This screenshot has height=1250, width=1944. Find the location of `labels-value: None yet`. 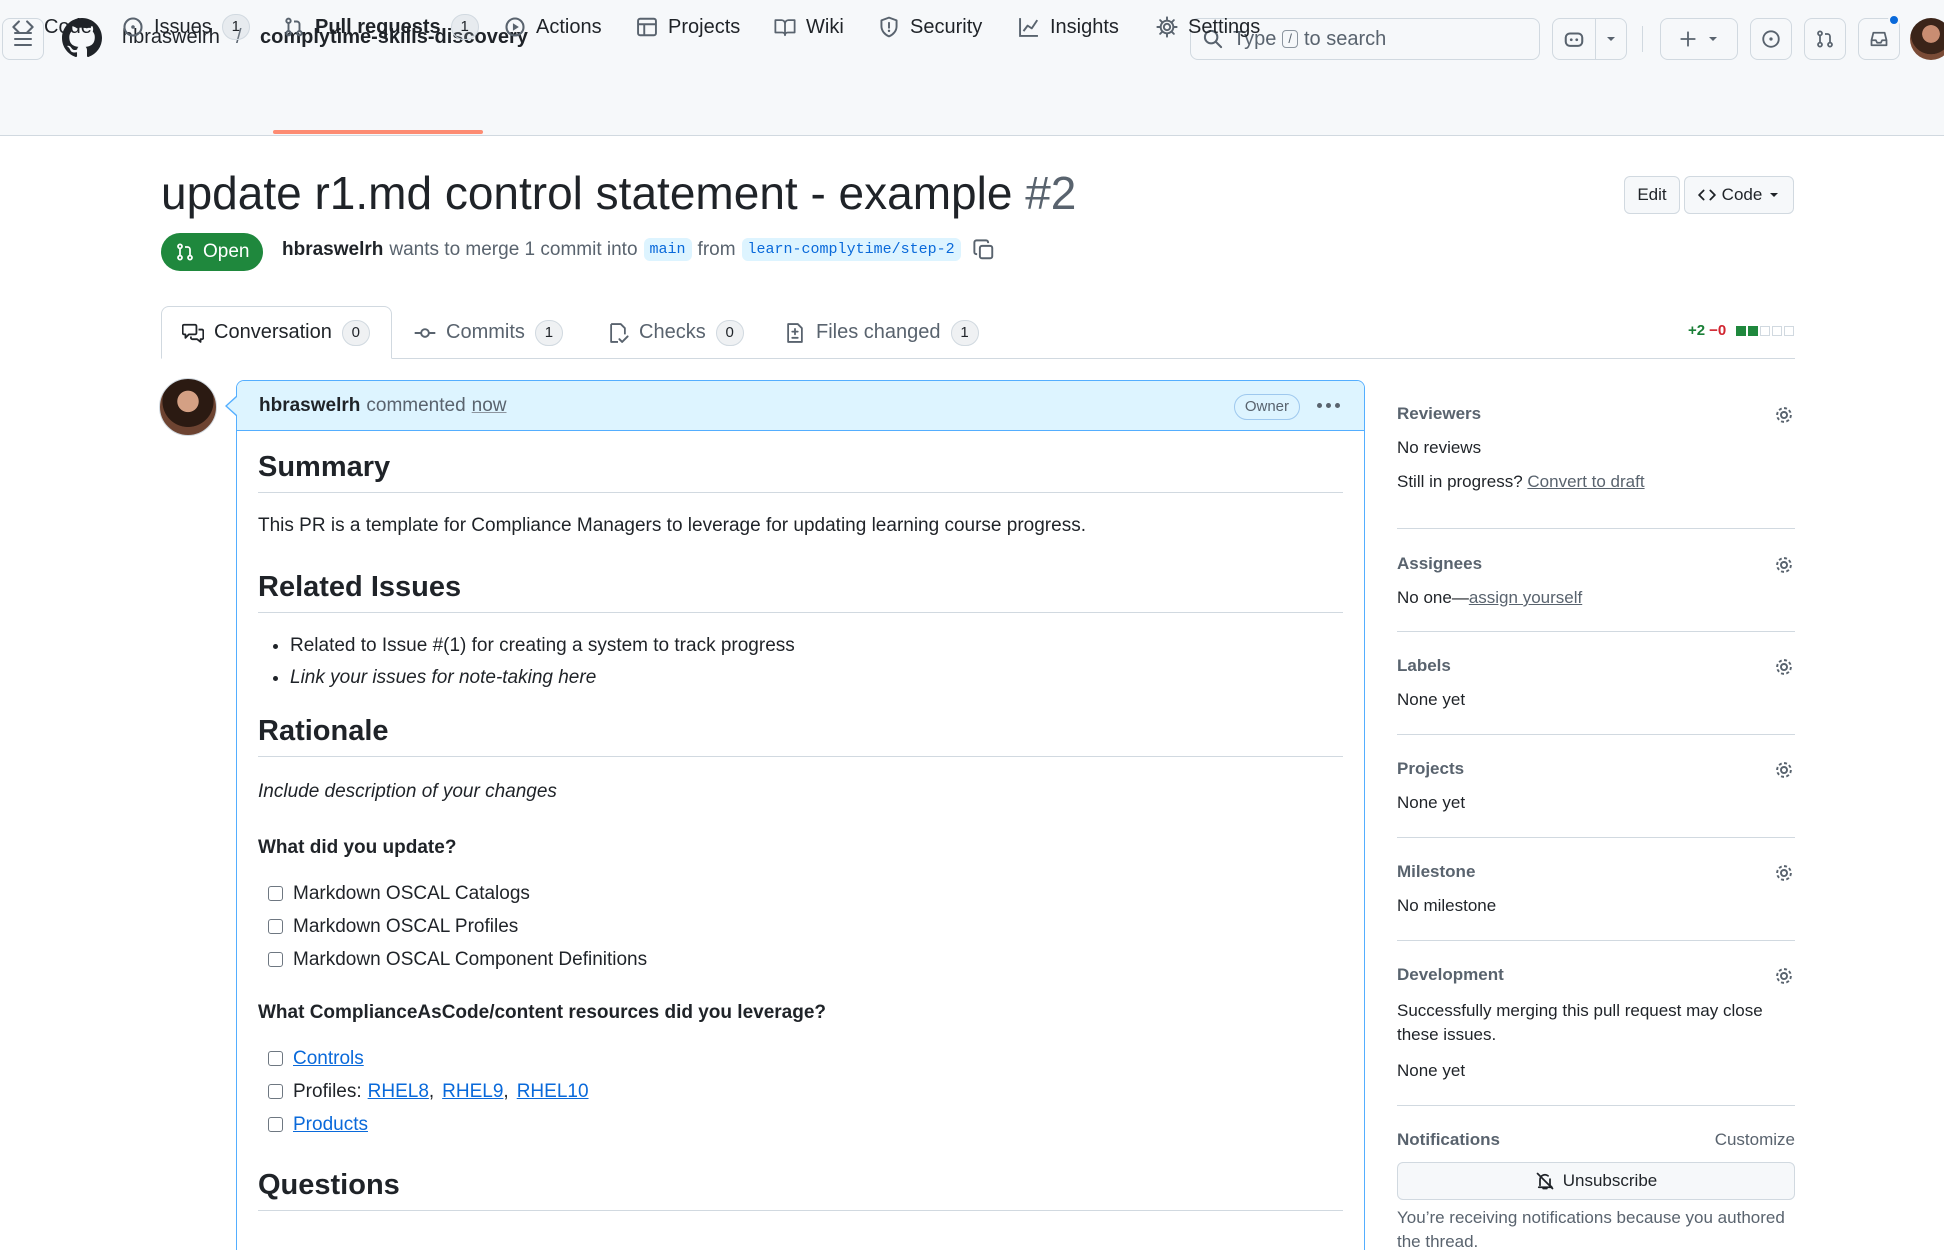

labels-value: None yet is located at coordinates (1431, 699).